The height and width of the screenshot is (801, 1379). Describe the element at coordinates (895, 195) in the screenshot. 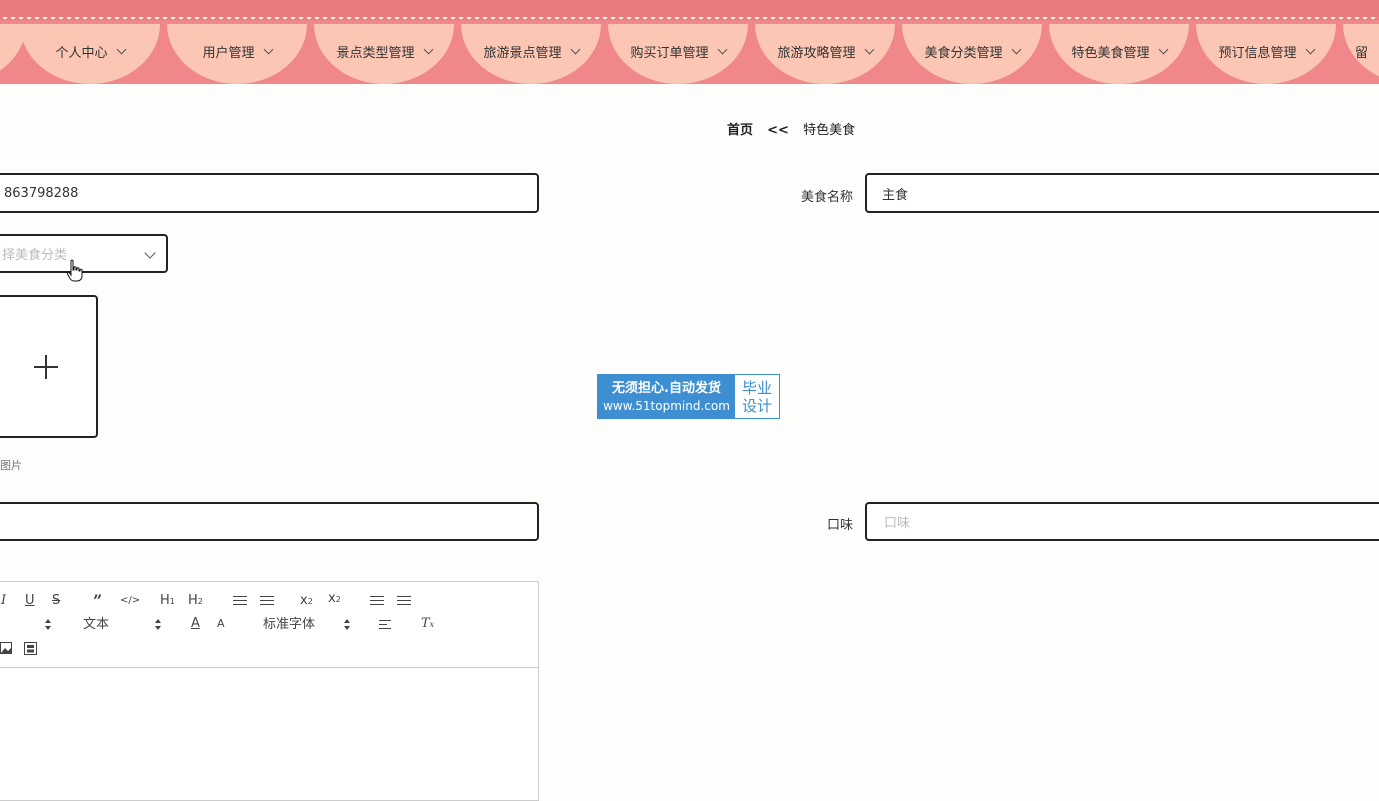

I see `food-name-value: 主食` at that location.